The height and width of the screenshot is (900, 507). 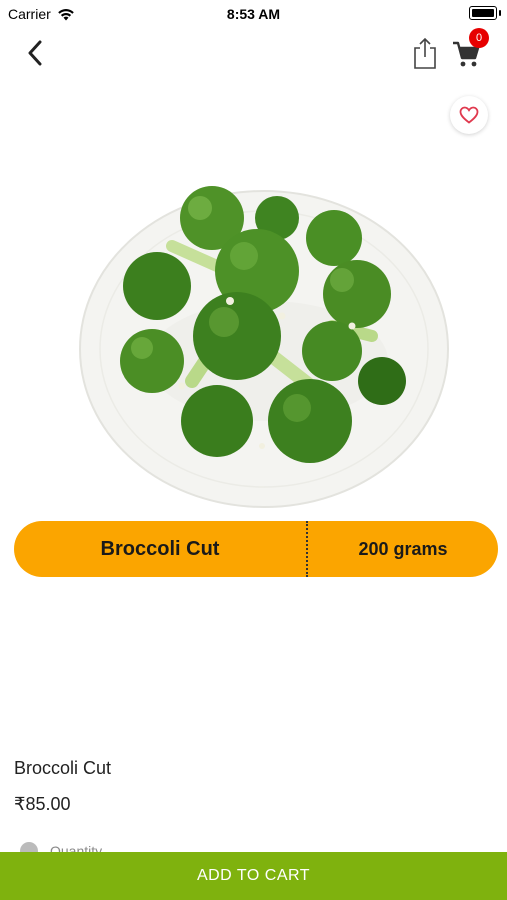 What do you see at coordinates (256, 549) in the screenshot?
I see `product-name-pill: Broccoli Cut 200 grams` at bounding box center [256, 549].